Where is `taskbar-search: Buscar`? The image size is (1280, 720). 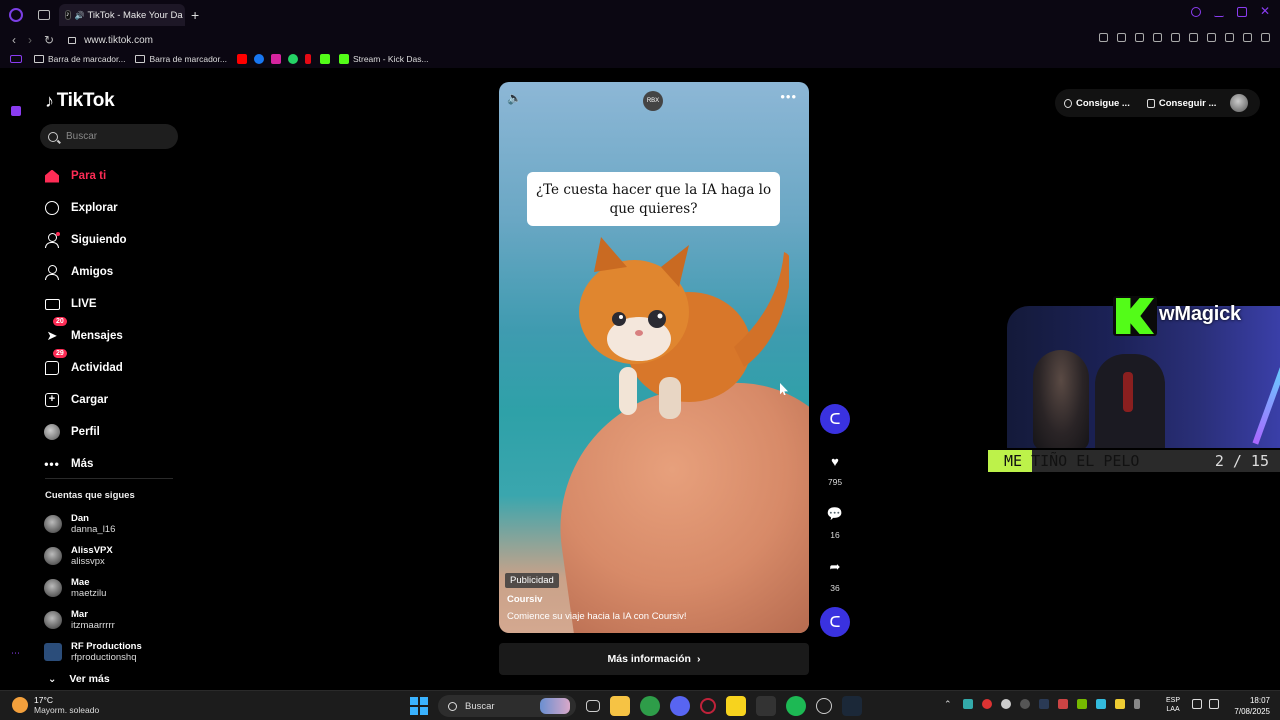
taskbar-search: Buscar is located at coordinates (507, 706).